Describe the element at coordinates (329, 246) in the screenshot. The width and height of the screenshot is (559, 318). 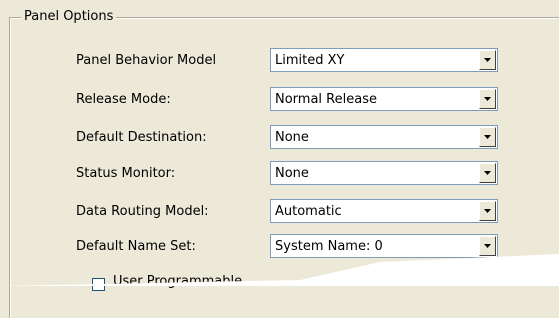
I see `default-name-set-value: System Name: 0` at that location.